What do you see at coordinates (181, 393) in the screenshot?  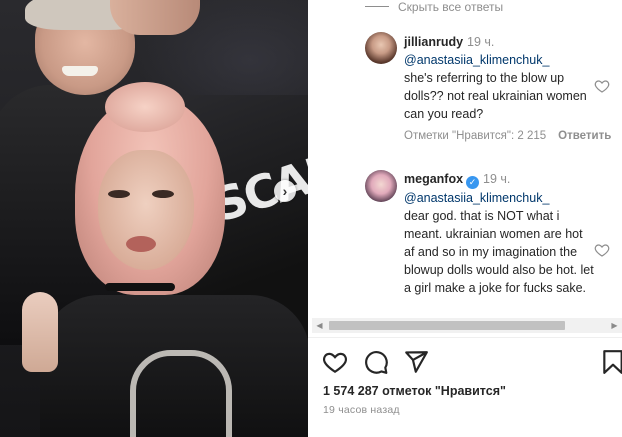 I see `shirt-skeleton-print` at bounding box center [181, 393].